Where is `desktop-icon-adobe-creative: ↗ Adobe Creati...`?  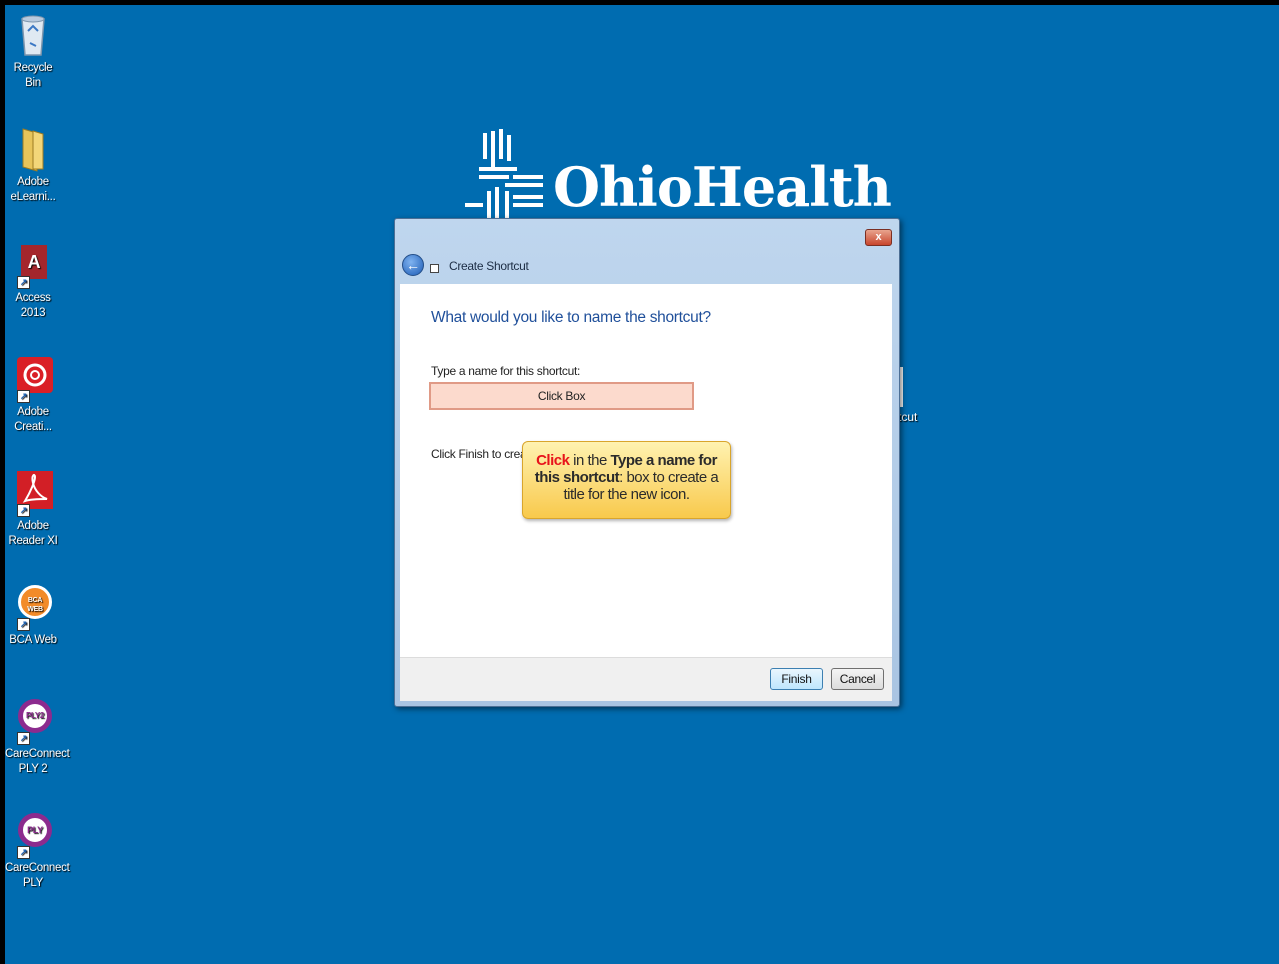 desktop-icon-adobe-creative: ↗ Adobe Creati... is located at coordinates (33, 395).